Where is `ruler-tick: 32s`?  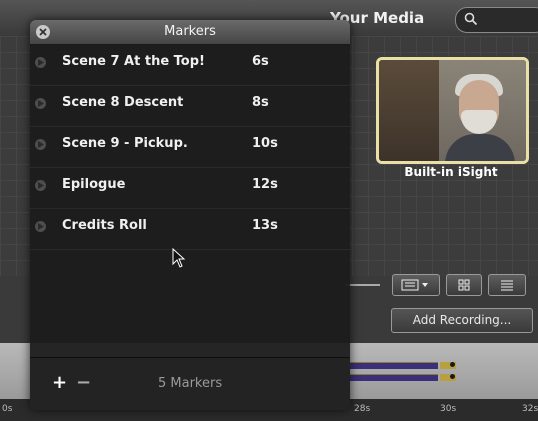 ruler-tick: 32s is located at coordinates (530, 409).